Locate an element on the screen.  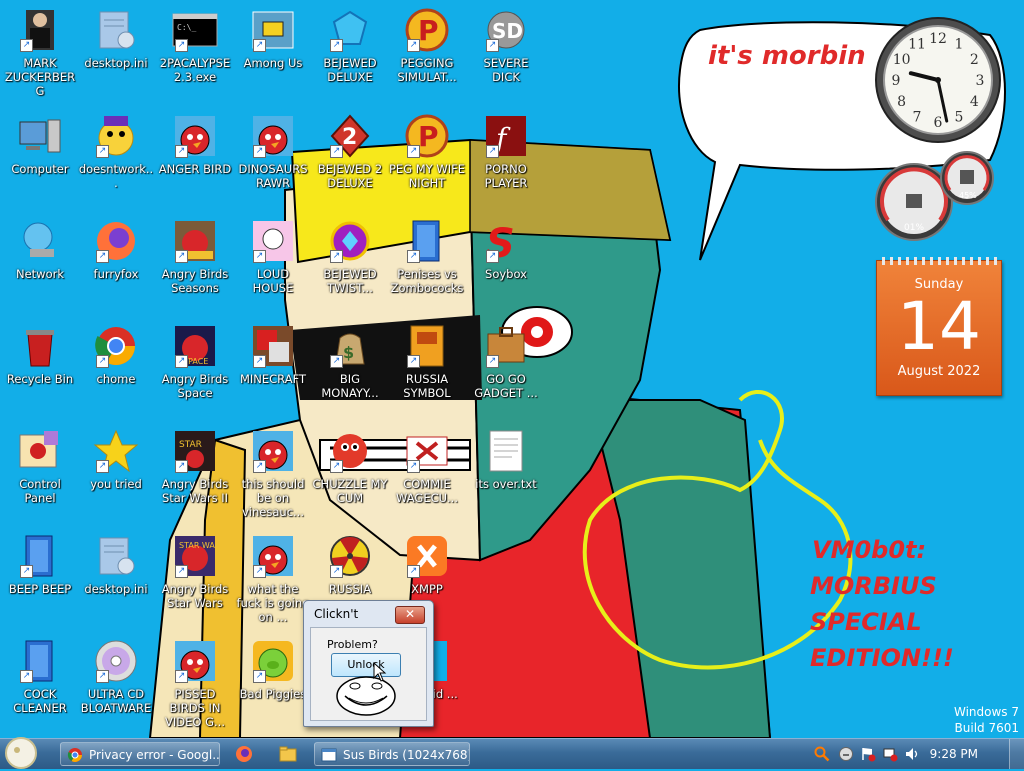
desktop-icon-computer: Computer is located at coordinates (40, 158).